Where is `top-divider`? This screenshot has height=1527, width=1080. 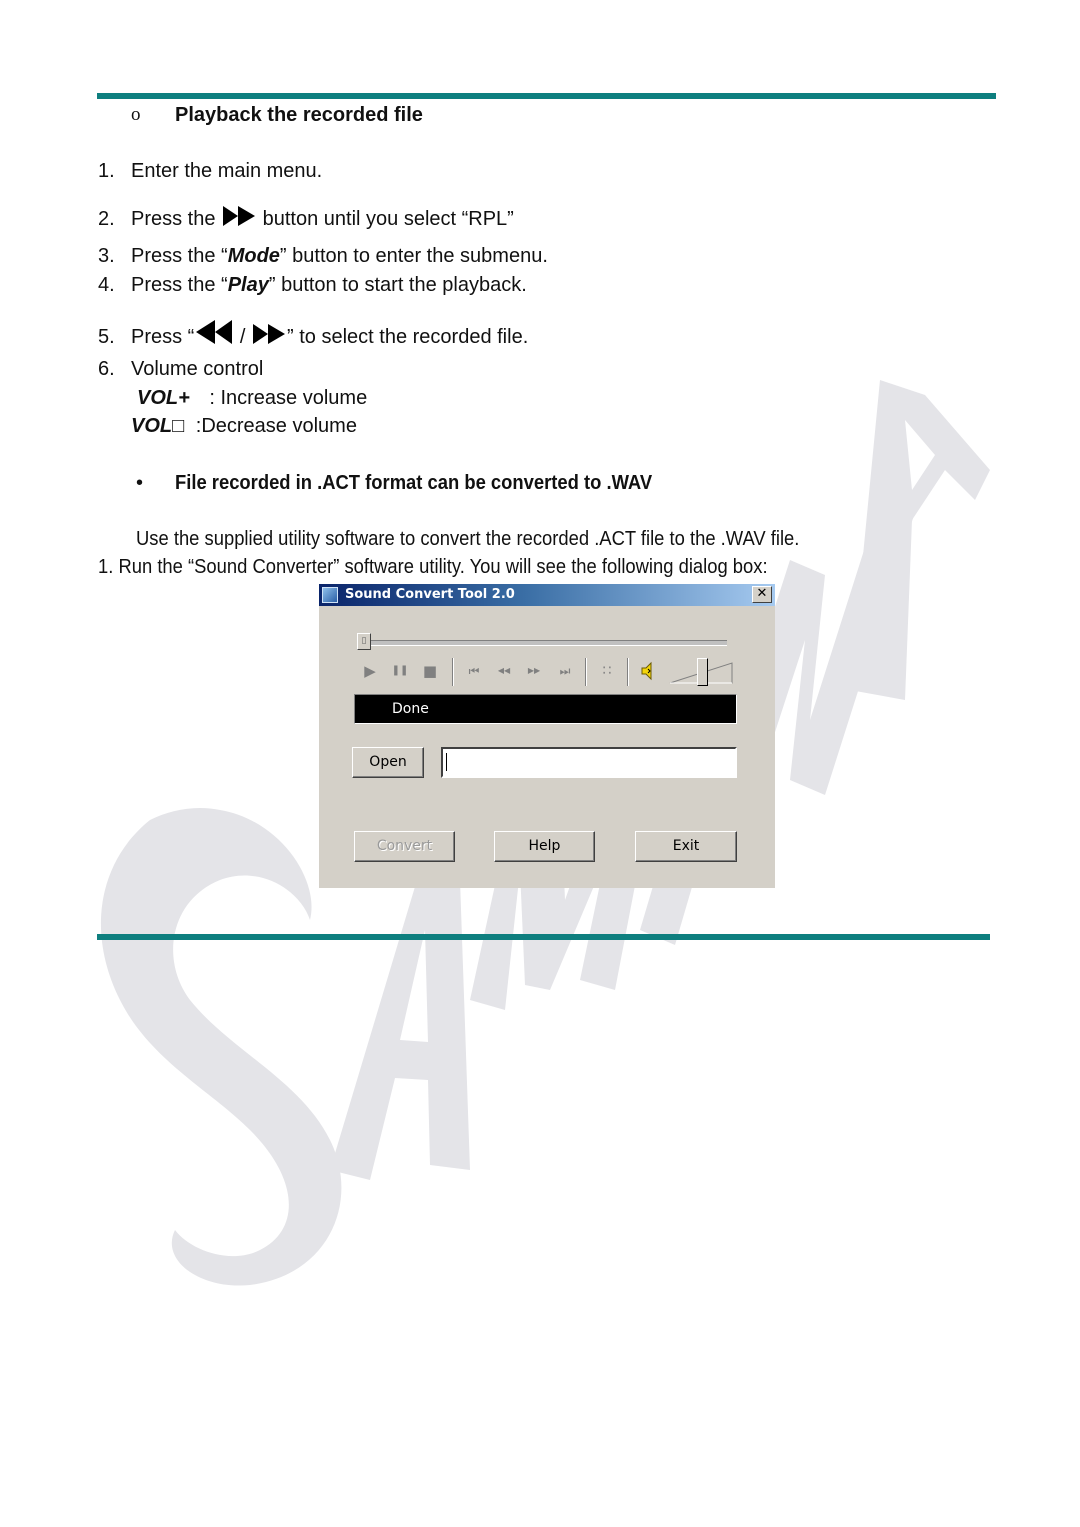 top-divider is located at coordinates (546, 96).